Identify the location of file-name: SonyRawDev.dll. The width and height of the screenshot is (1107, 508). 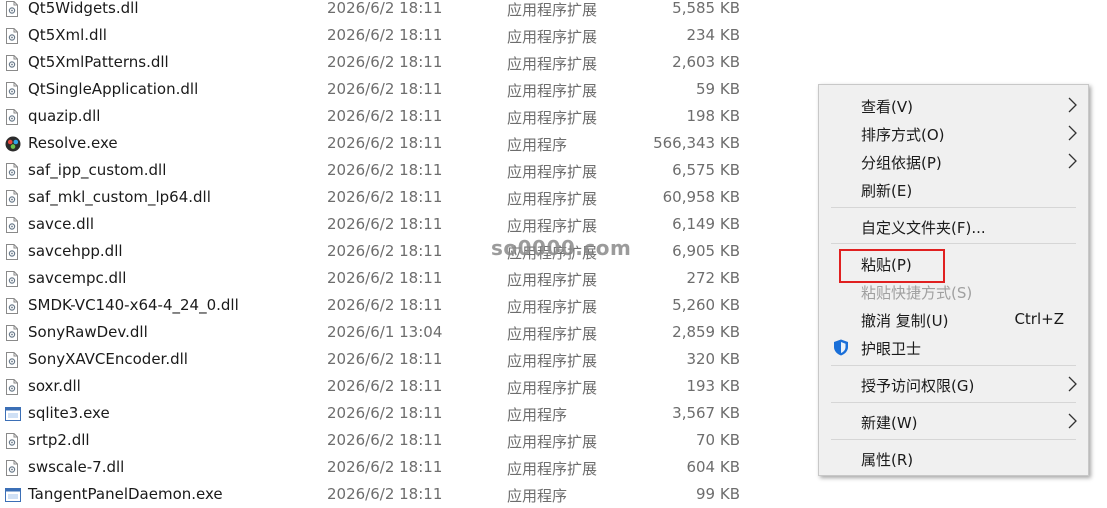
(88, 332).